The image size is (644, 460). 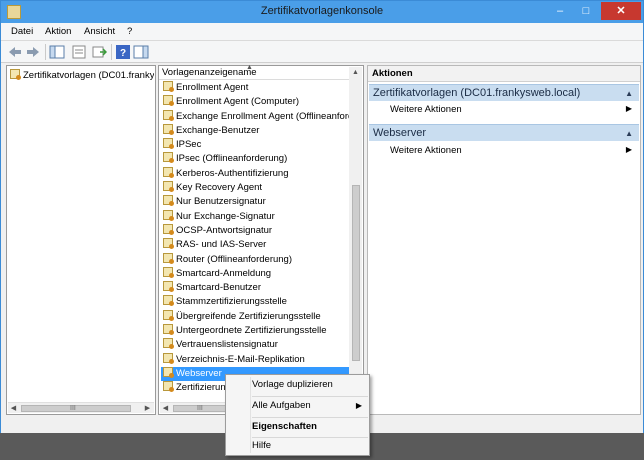 I want to click on menu-datei: Datei, so click(x=22, y=31).